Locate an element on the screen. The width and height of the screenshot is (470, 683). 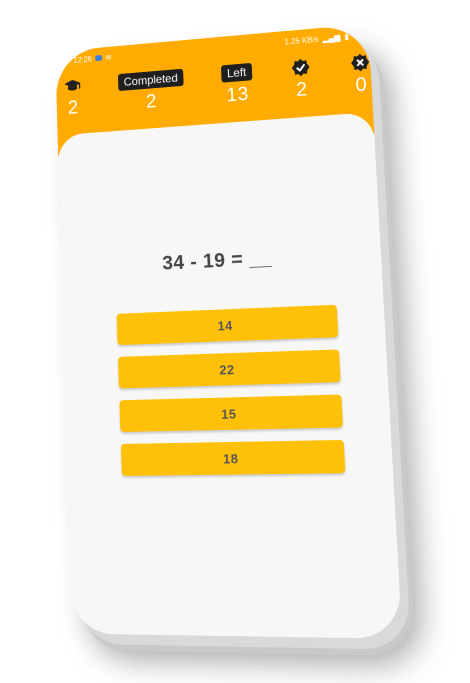
completed-value: 2 is located at coordinates (152, 102).